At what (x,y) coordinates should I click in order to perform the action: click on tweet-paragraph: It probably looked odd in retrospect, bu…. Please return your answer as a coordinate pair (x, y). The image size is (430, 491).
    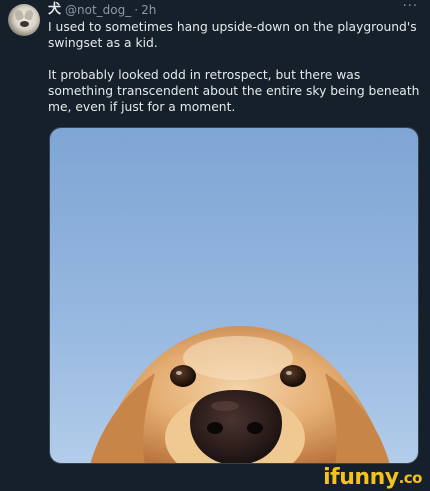
    Looking at the image, I should click on (234, 91).